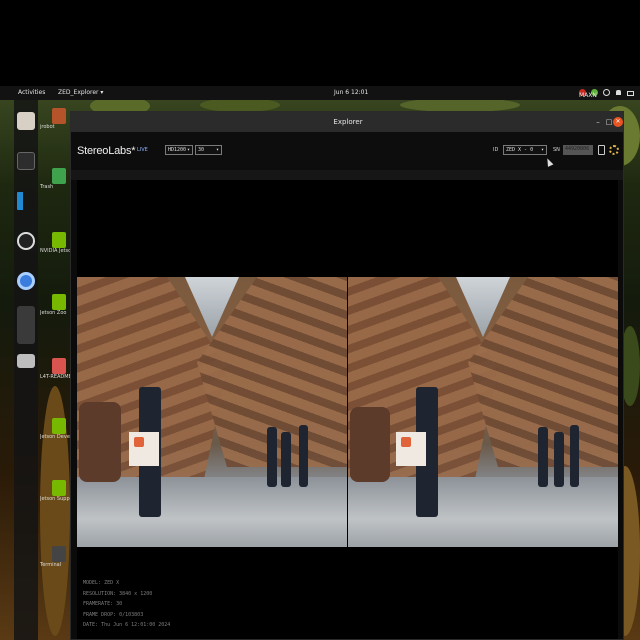 Image resolution: width=640 pixels, height=640 pixels. Describe the element at coordinates (80, 92) in the screenshot. I see `app-menu: ZED_Explorer ▾` at that location.